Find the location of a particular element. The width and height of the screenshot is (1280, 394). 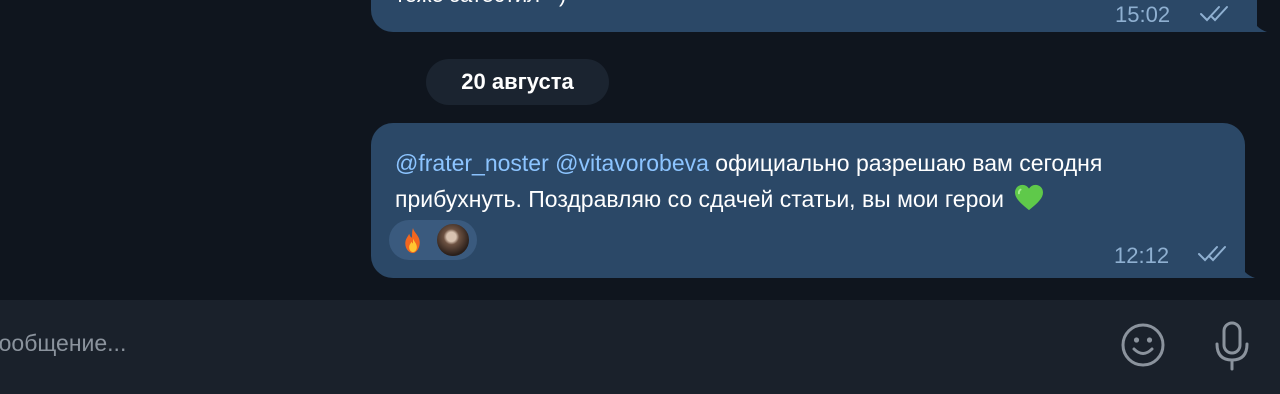

message-text-line-1: официально разрешаю вам сегодня is located at coordinates (905, 163).